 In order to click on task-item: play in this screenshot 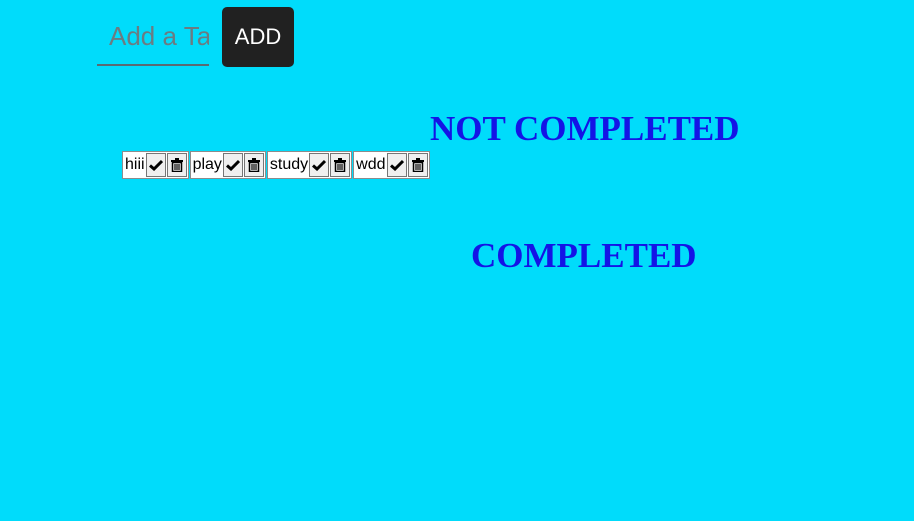, I will do `click(227, 165)`.